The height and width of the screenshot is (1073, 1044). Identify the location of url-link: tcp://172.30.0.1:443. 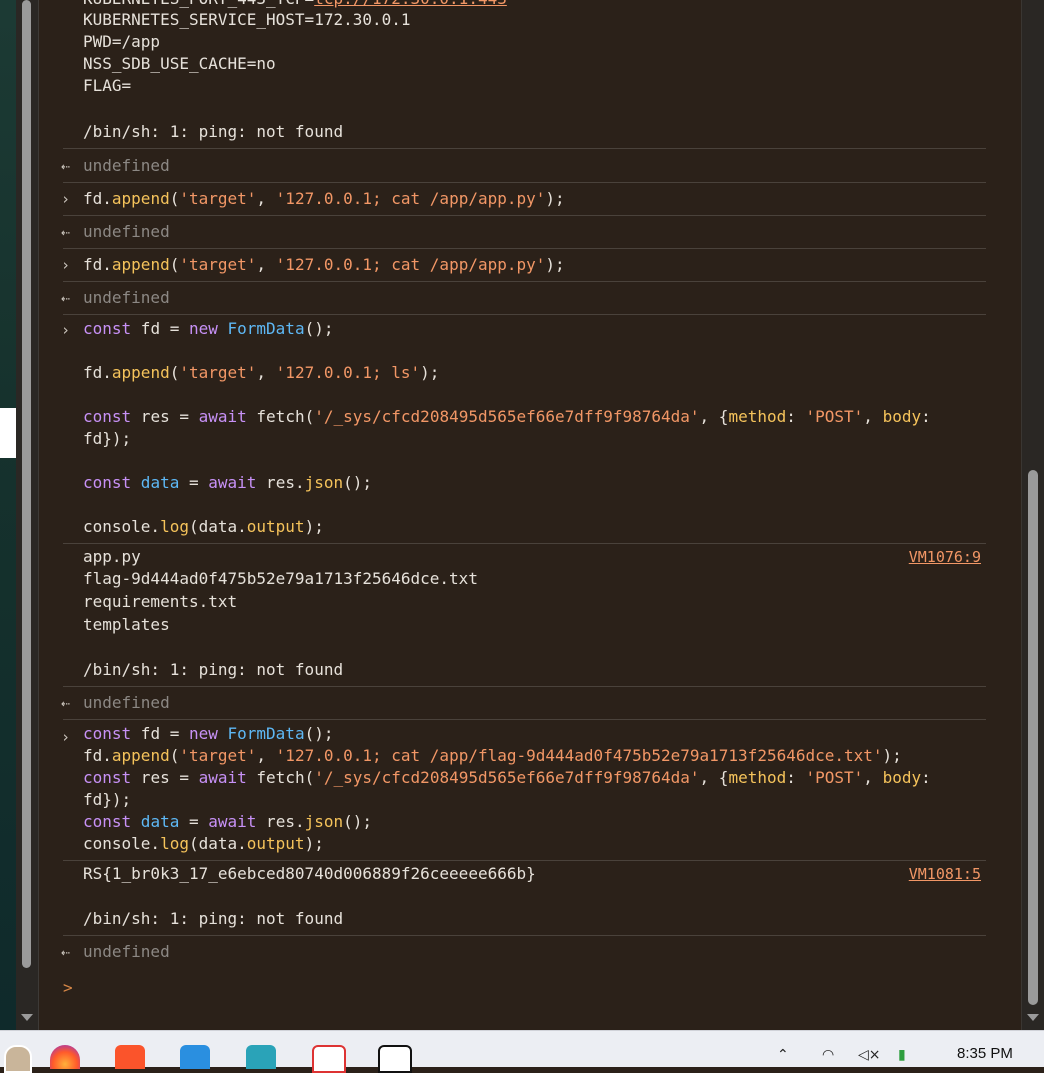
(410, 4).